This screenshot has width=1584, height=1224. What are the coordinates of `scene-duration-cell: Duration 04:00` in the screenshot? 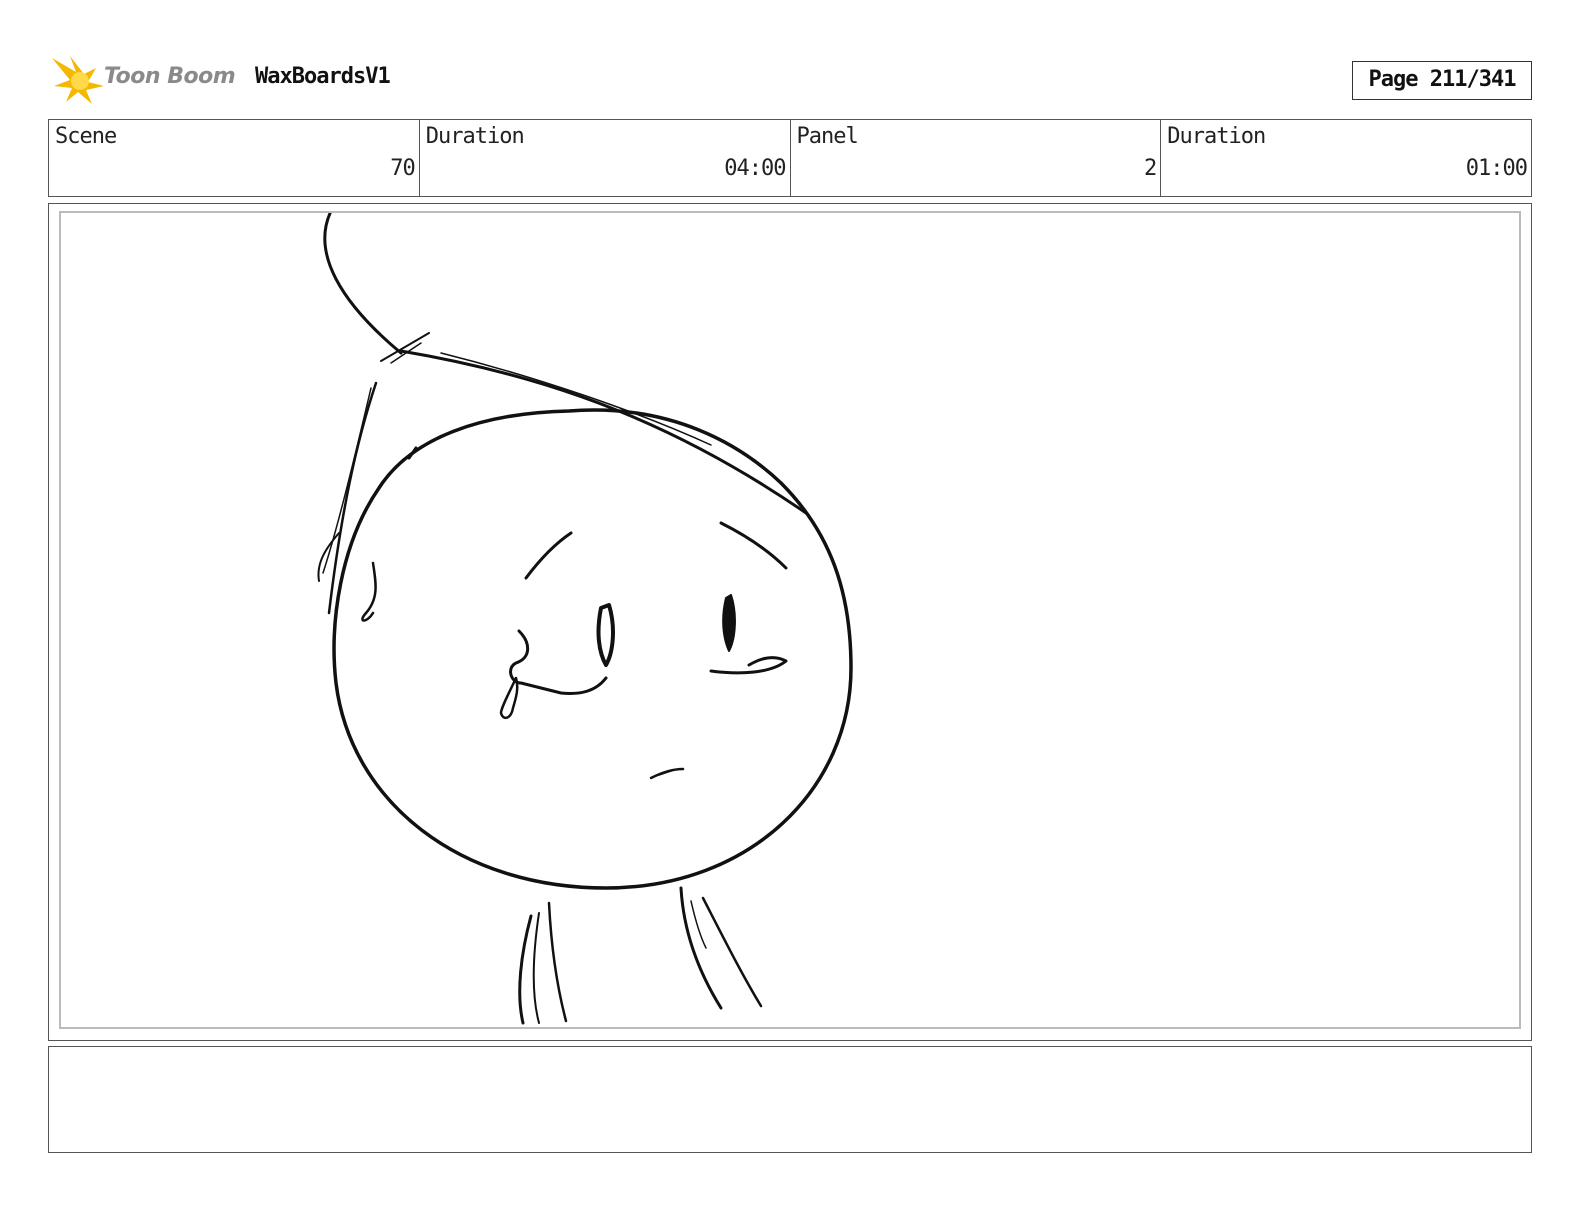 It's located at (605, 158).